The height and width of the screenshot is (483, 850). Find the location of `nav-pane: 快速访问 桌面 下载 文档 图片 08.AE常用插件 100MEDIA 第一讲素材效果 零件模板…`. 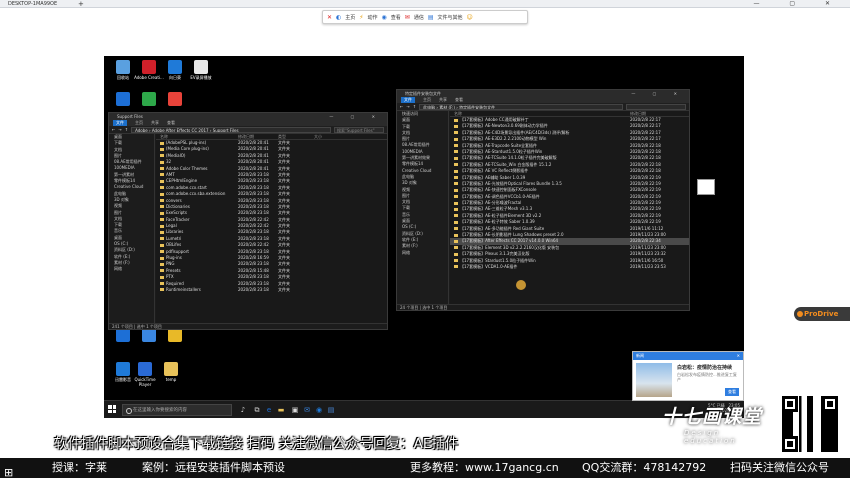

nav-pane: 快速访问 桌面 下载 文档 图片 08.AE常用插件 100MEDIA 第一讲素材效果 零件模板… is located at coordinates (423, 208).